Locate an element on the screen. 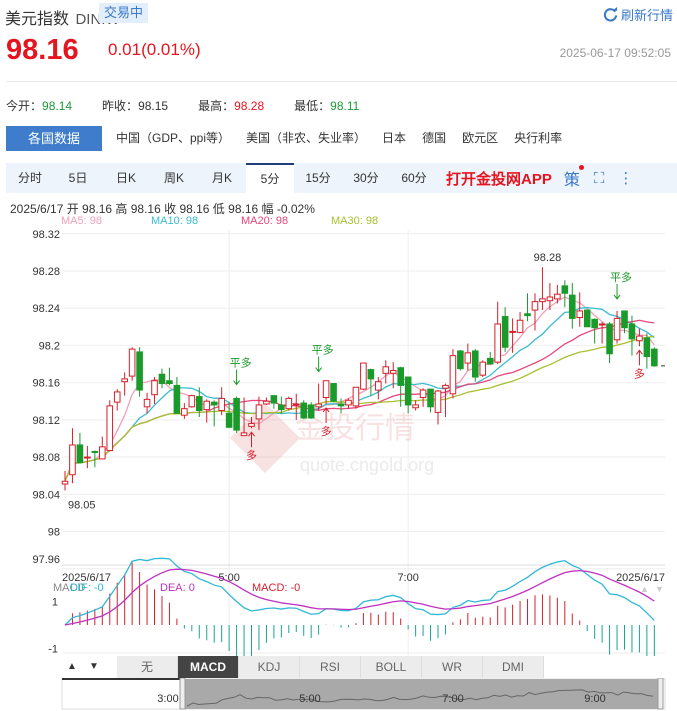 The height and width of the screenshot is (711, 677). country-tab: 欧元区 is located at coordinates (480, 138).